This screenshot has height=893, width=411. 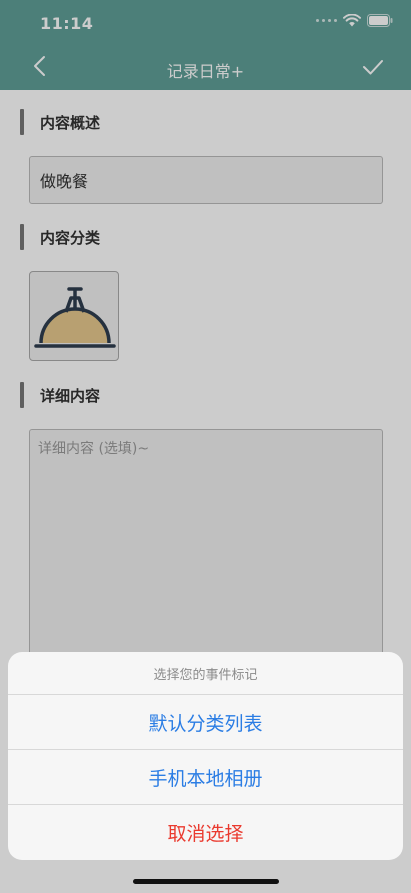 I want to click on default-category-list-option: 默认分类列表, so click(x=205, y=722).